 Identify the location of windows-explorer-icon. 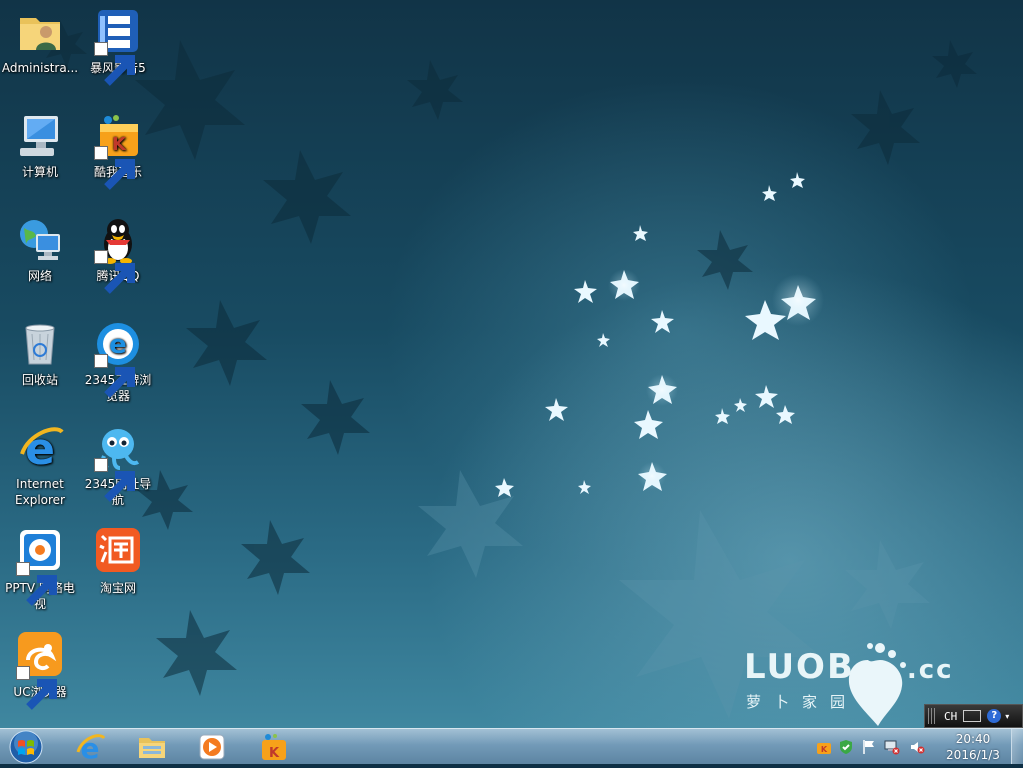
(152, 748).